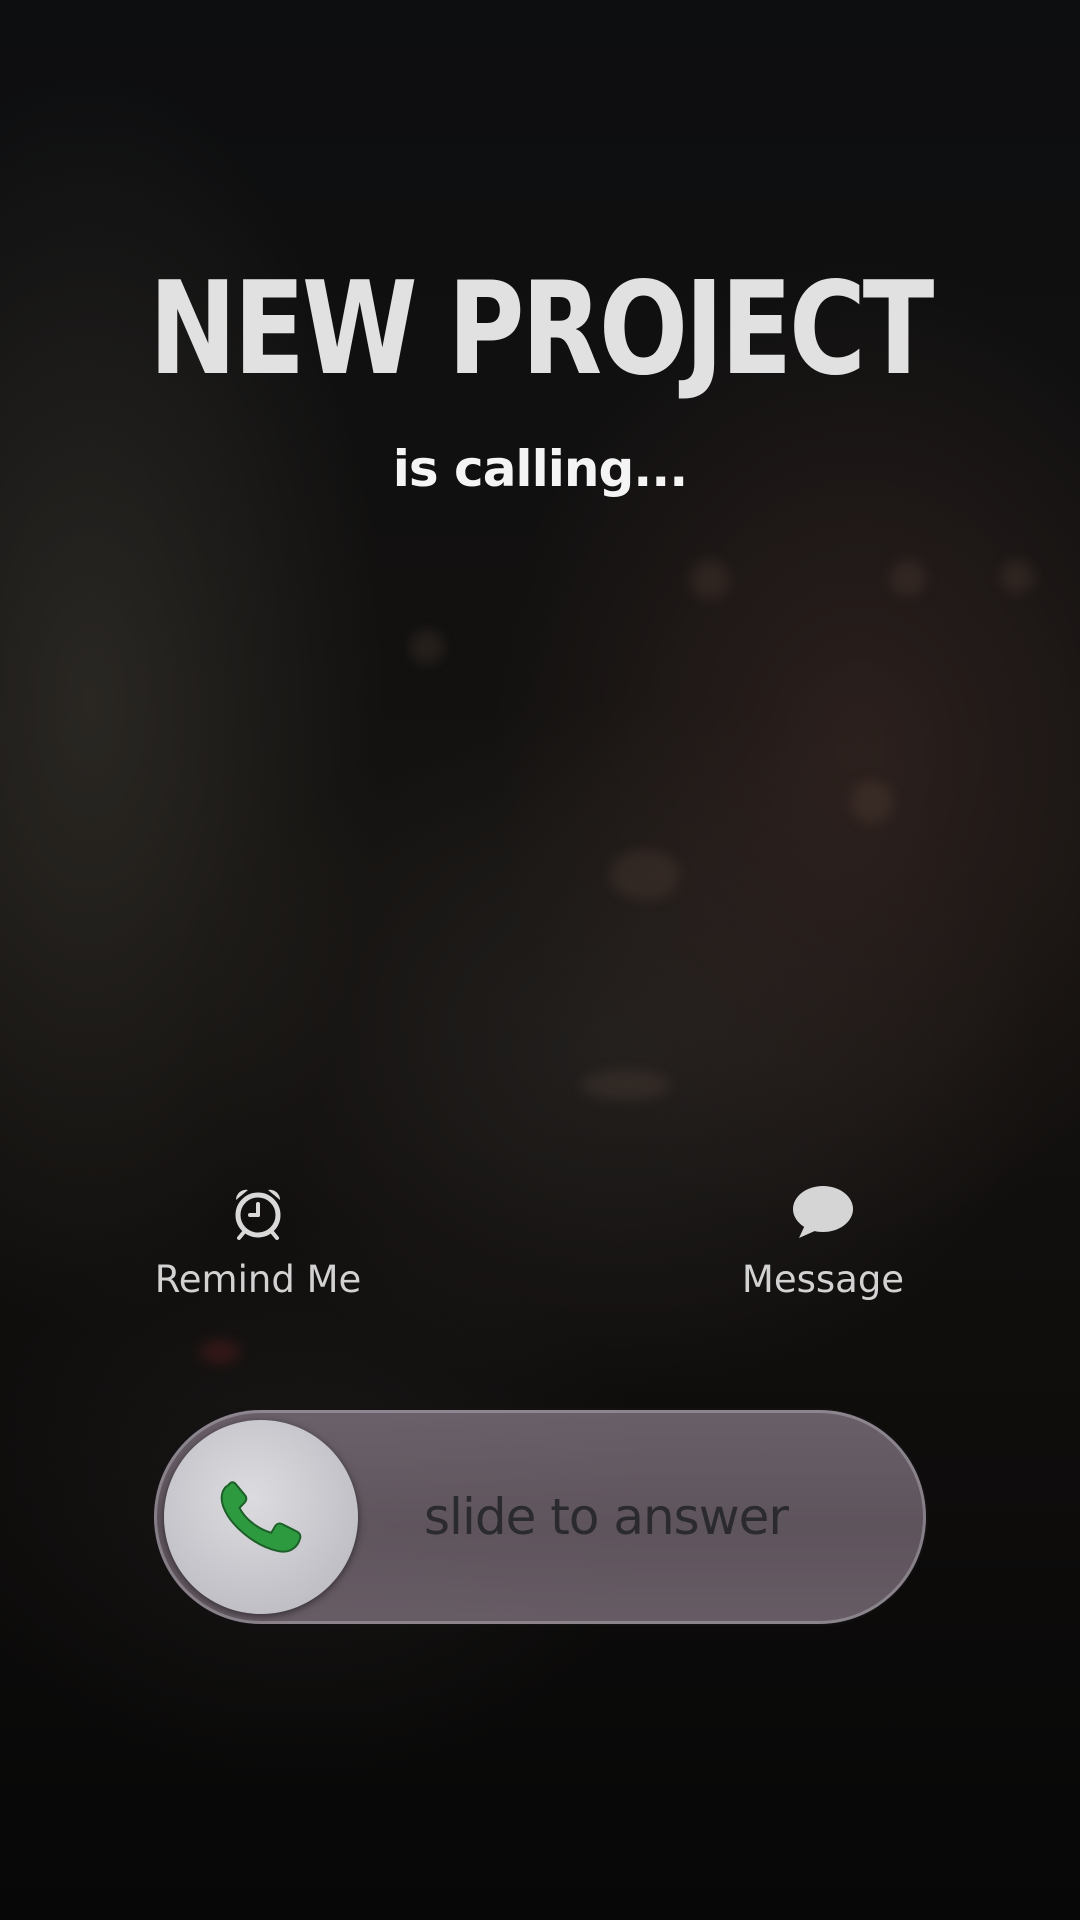 The width and height of the screenshot is (1080, 1920). I want to click on slide-to-answer-label: slide to answer, so click(606, 1517).